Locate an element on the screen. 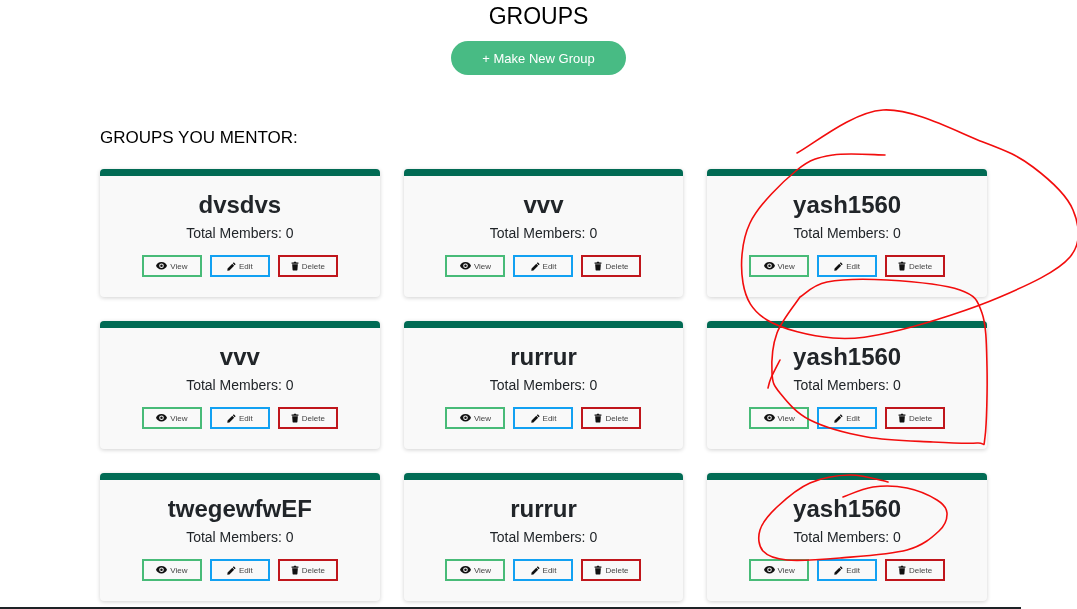 The height and width of the screenshot is (609, 1077). section-heading: GROUPS YOU MENTOR: is located at coordinates (199, 138).